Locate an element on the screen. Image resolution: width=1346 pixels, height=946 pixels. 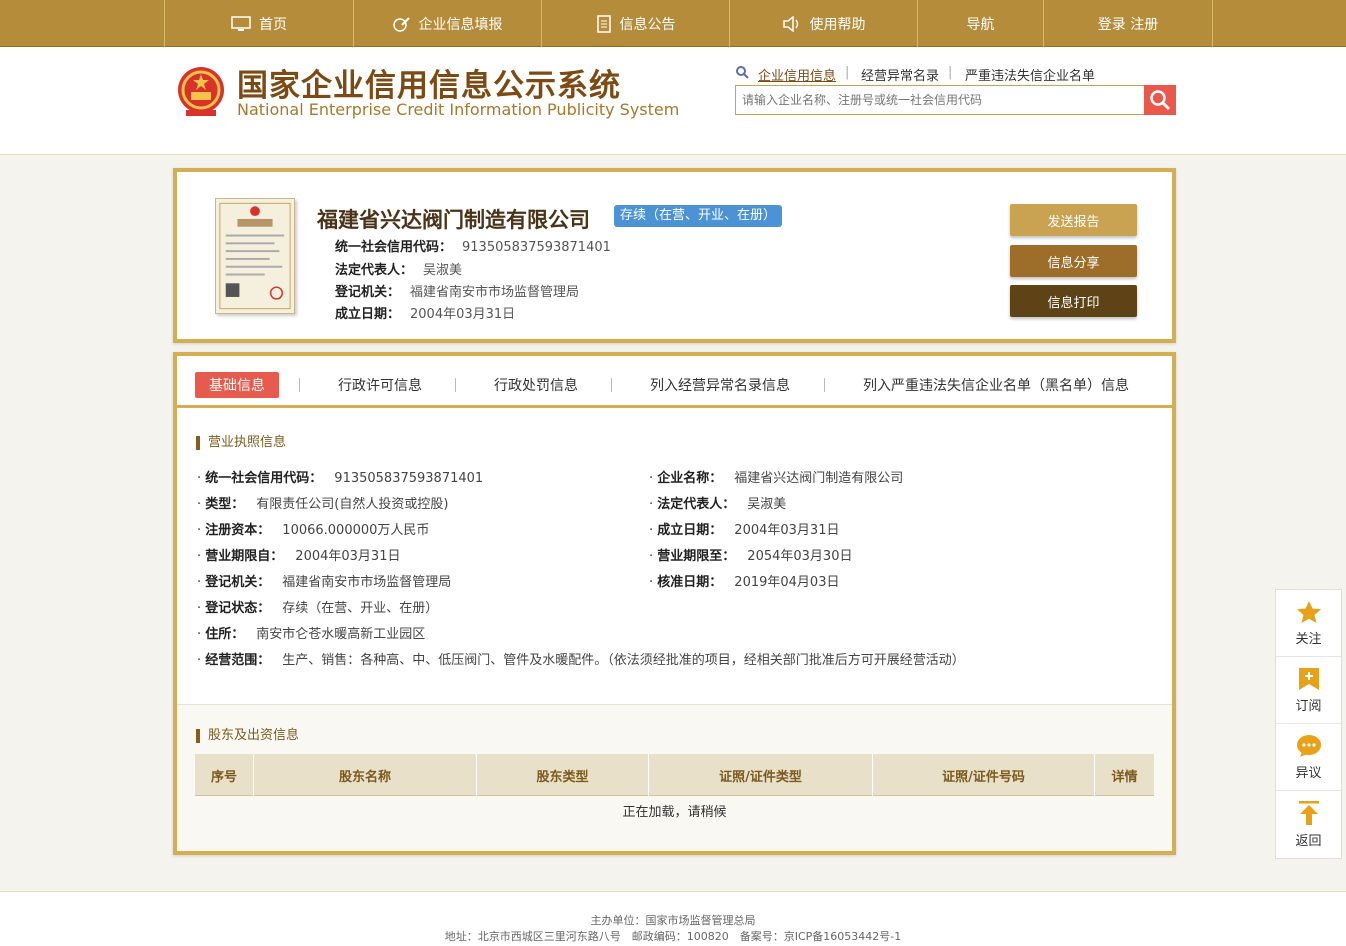
tab-basic-info: 基础信息 is located at coordinates (237, 385).